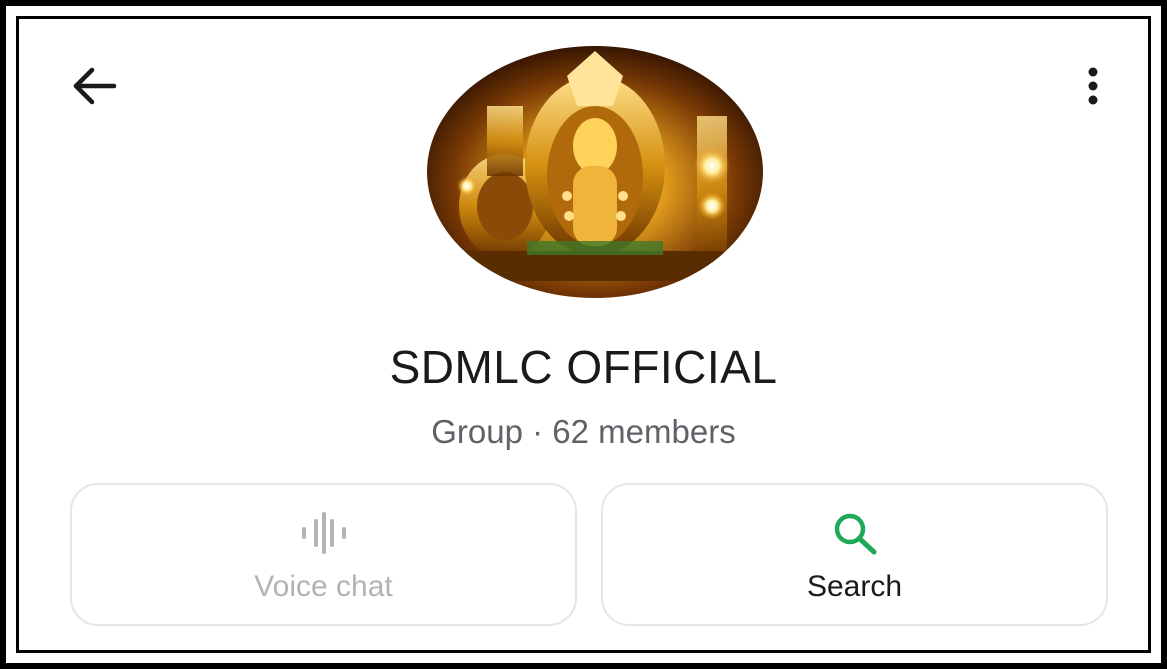 The width and height of the screenshot is (1167, 669). Describe the element at coordinates (583, 367) in the screenshot. I see `group-name: SDMLC OFFICIAL` at that location.